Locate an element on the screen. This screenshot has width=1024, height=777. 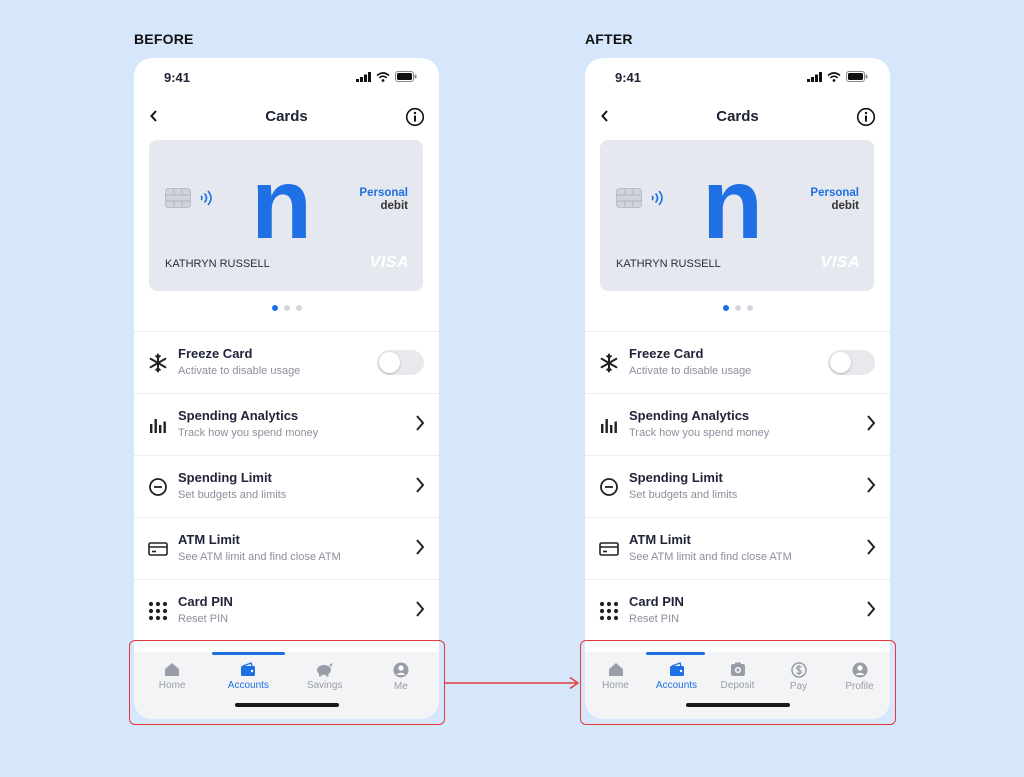
card-icon is located at coordinates (158, 549).